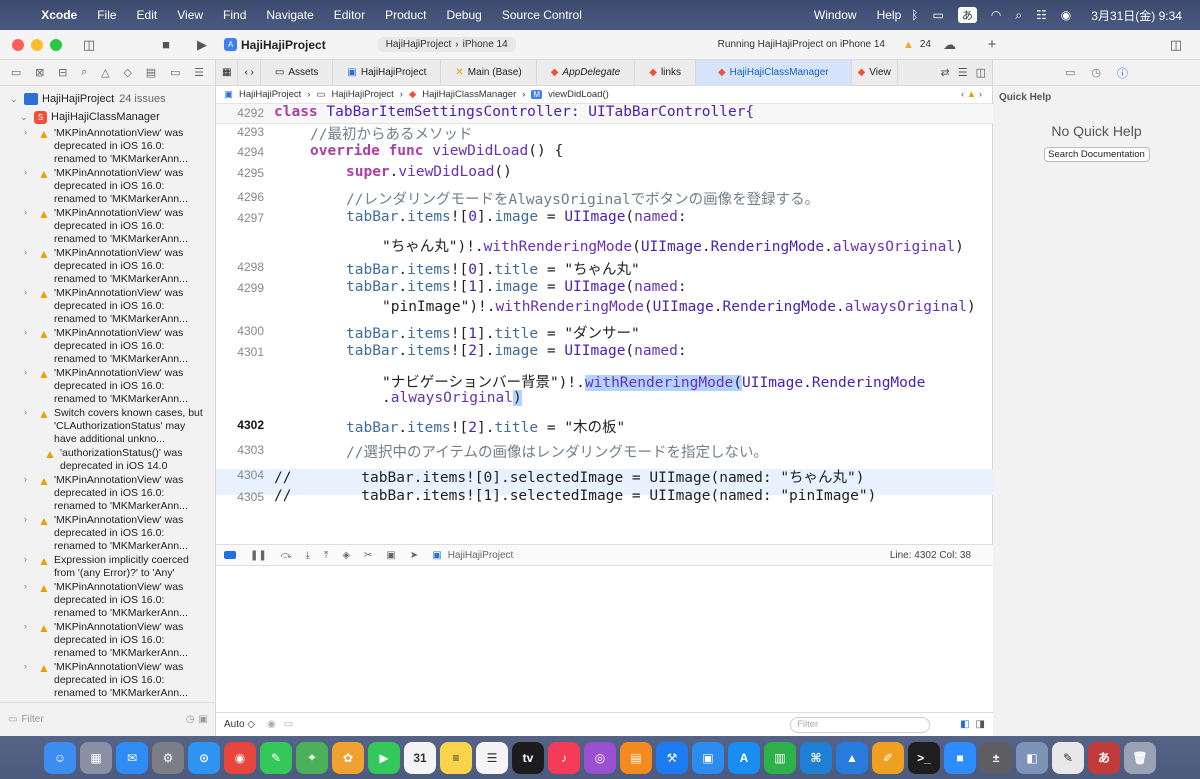 The width and height of the screenshot is (1200, 779). I want to click on search-icon: ⌕, so click(1018, 15).